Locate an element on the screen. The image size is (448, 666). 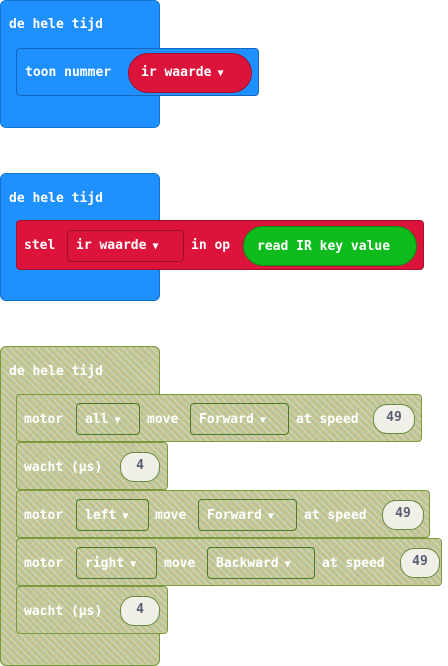
variable-reporter: ir waarde ▼ is located at coordinates (190, 73).